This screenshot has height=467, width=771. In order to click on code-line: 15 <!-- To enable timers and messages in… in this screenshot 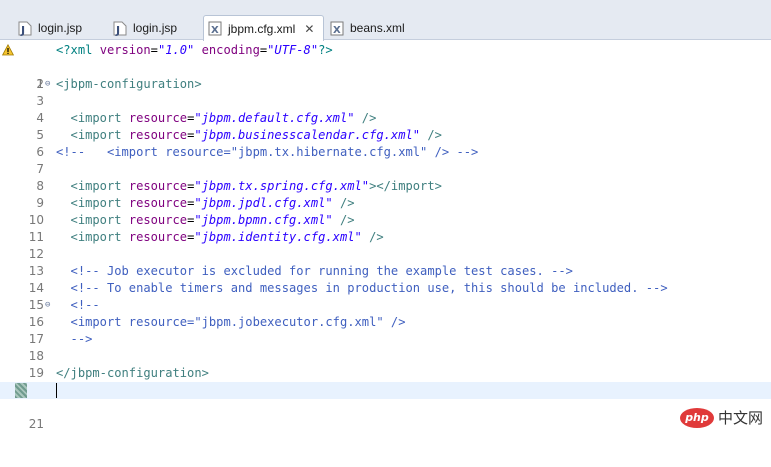, I will do `click(385, 296)`.